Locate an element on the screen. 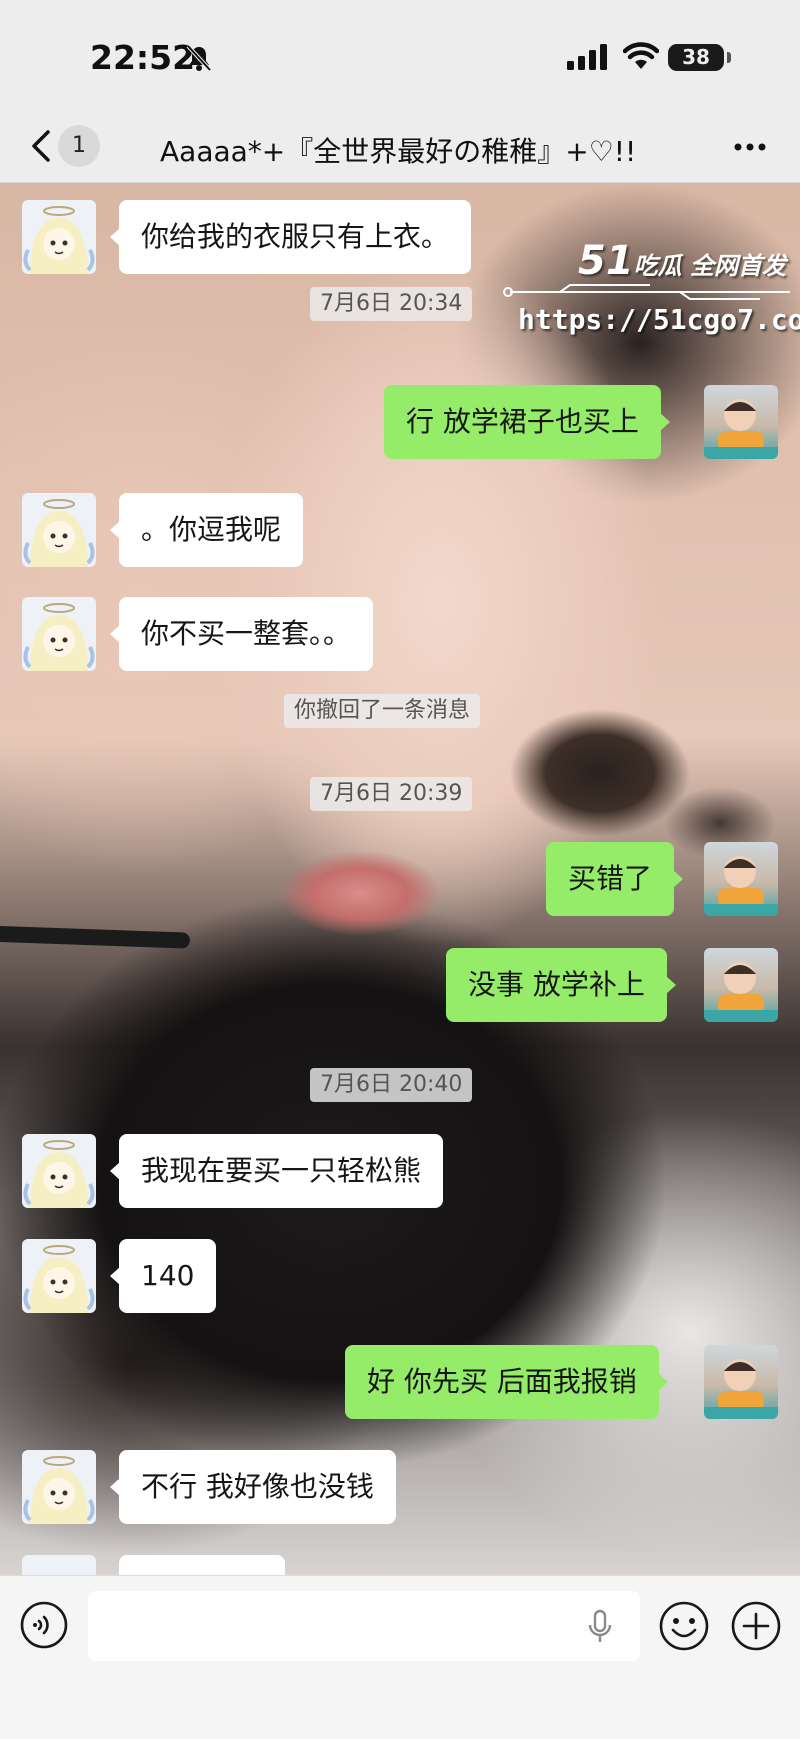  message-timestamp: 7月6日 20:34 is located at coordinates (391, 304).